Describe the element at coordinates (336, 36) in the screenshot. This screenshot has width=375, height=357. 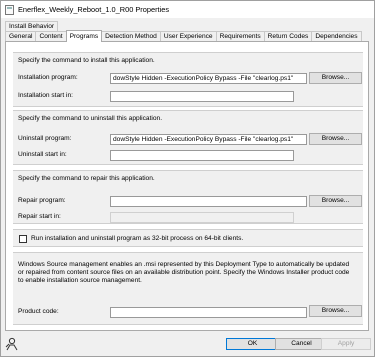
I see `tab-dependencies: Dependencies` at that location.